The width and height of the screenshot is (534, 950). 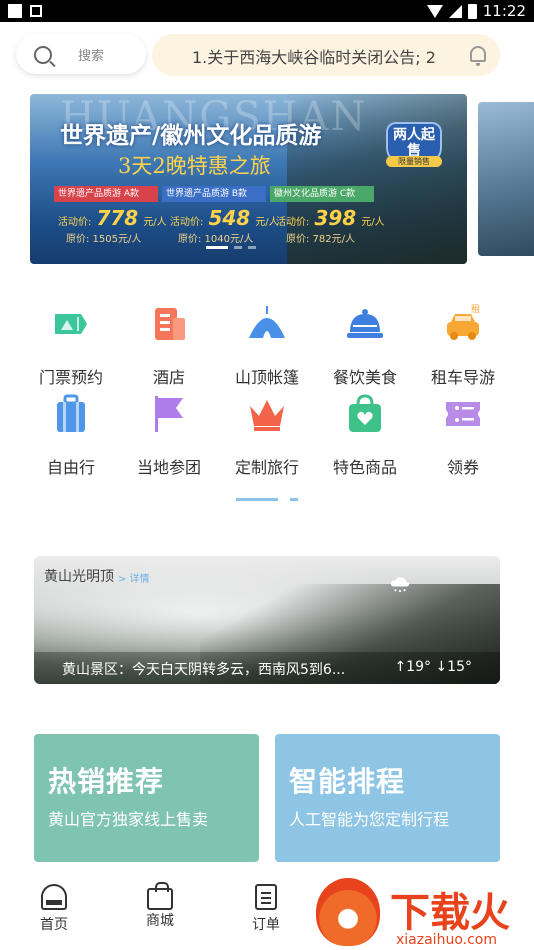 I want to click on notice-bar: 1.关于西海大峡谷临时关闭公告; 2, so click(x=326, y=55).